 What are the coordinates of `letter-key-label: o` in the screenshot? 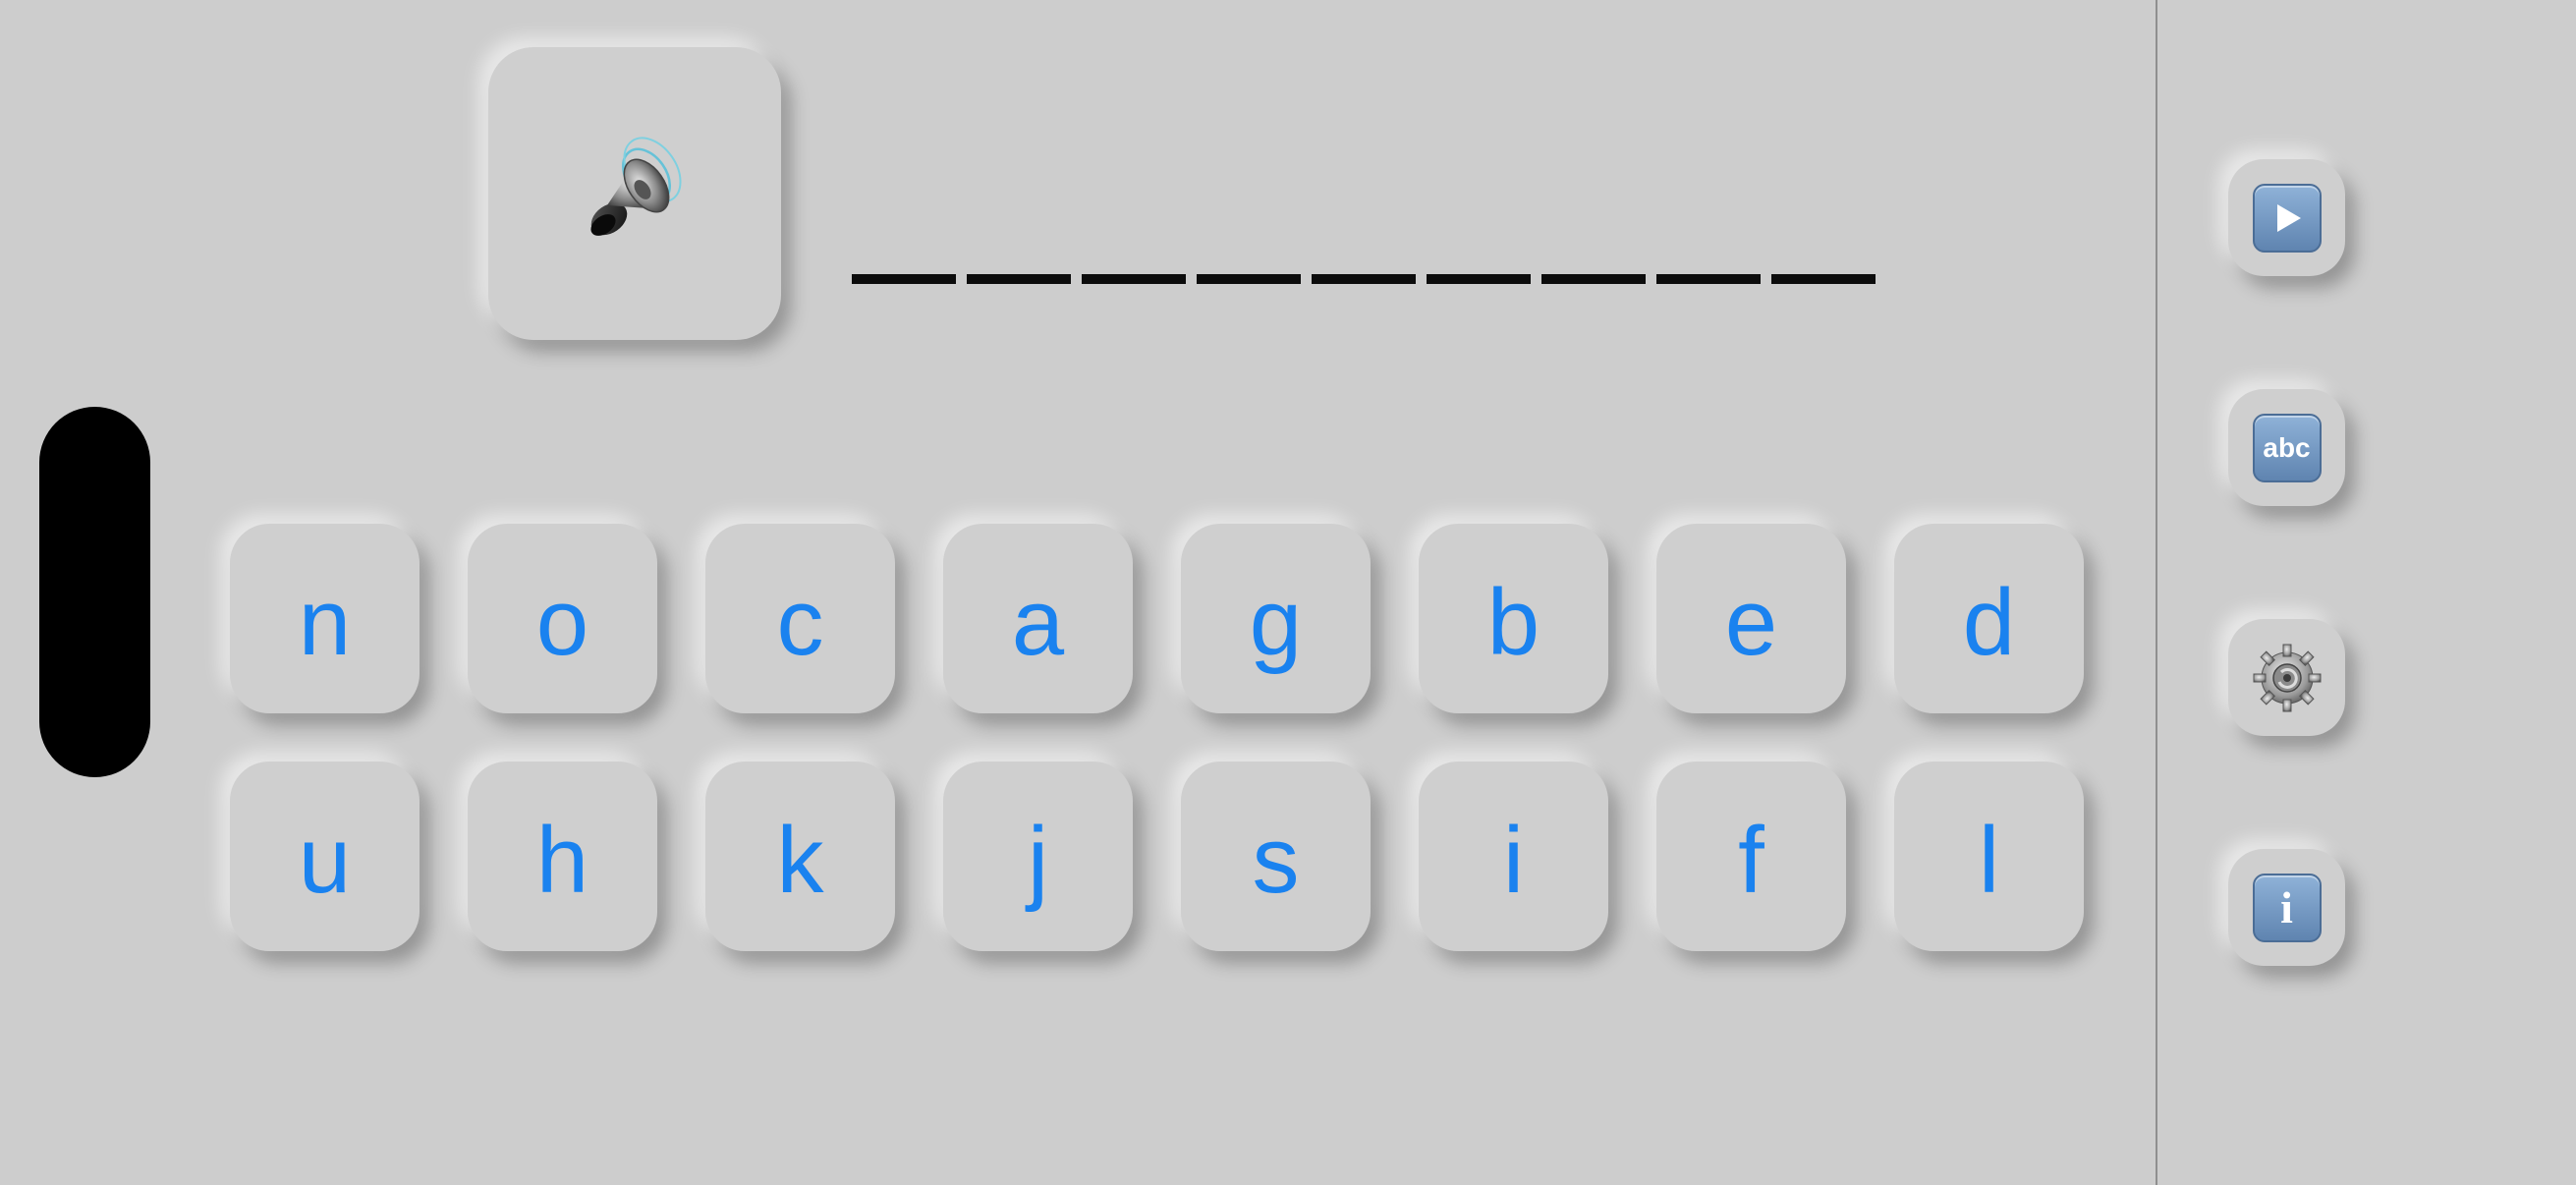 It's located at (562, 622).